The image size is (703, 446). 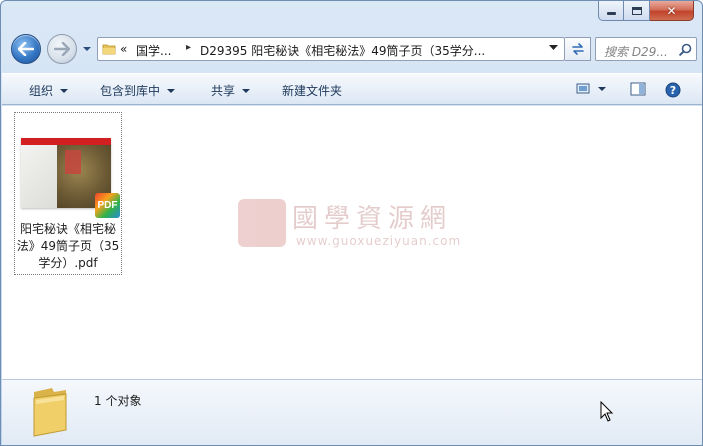 I want to click on item-count: 1 个对象, so click(x=118, y=401).